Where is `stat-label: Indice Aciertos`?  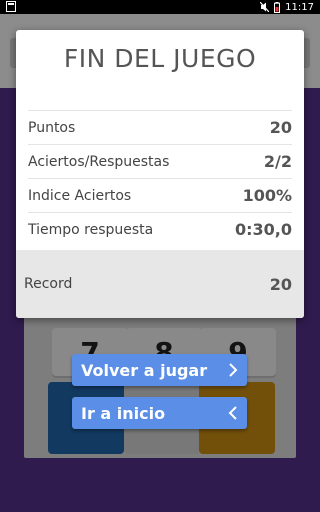 stat-label: Indice Aciertos is located at coordinates (80, 195).